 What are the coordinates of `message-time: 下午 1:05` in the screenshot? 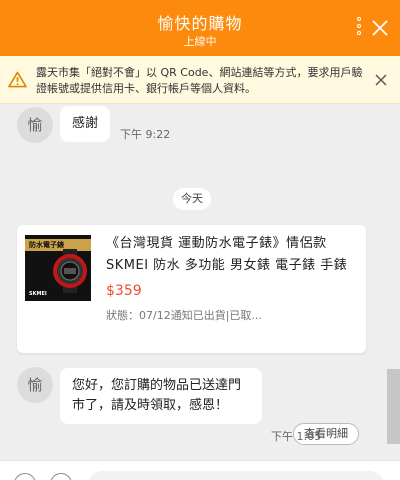 It's located at (296, 436).